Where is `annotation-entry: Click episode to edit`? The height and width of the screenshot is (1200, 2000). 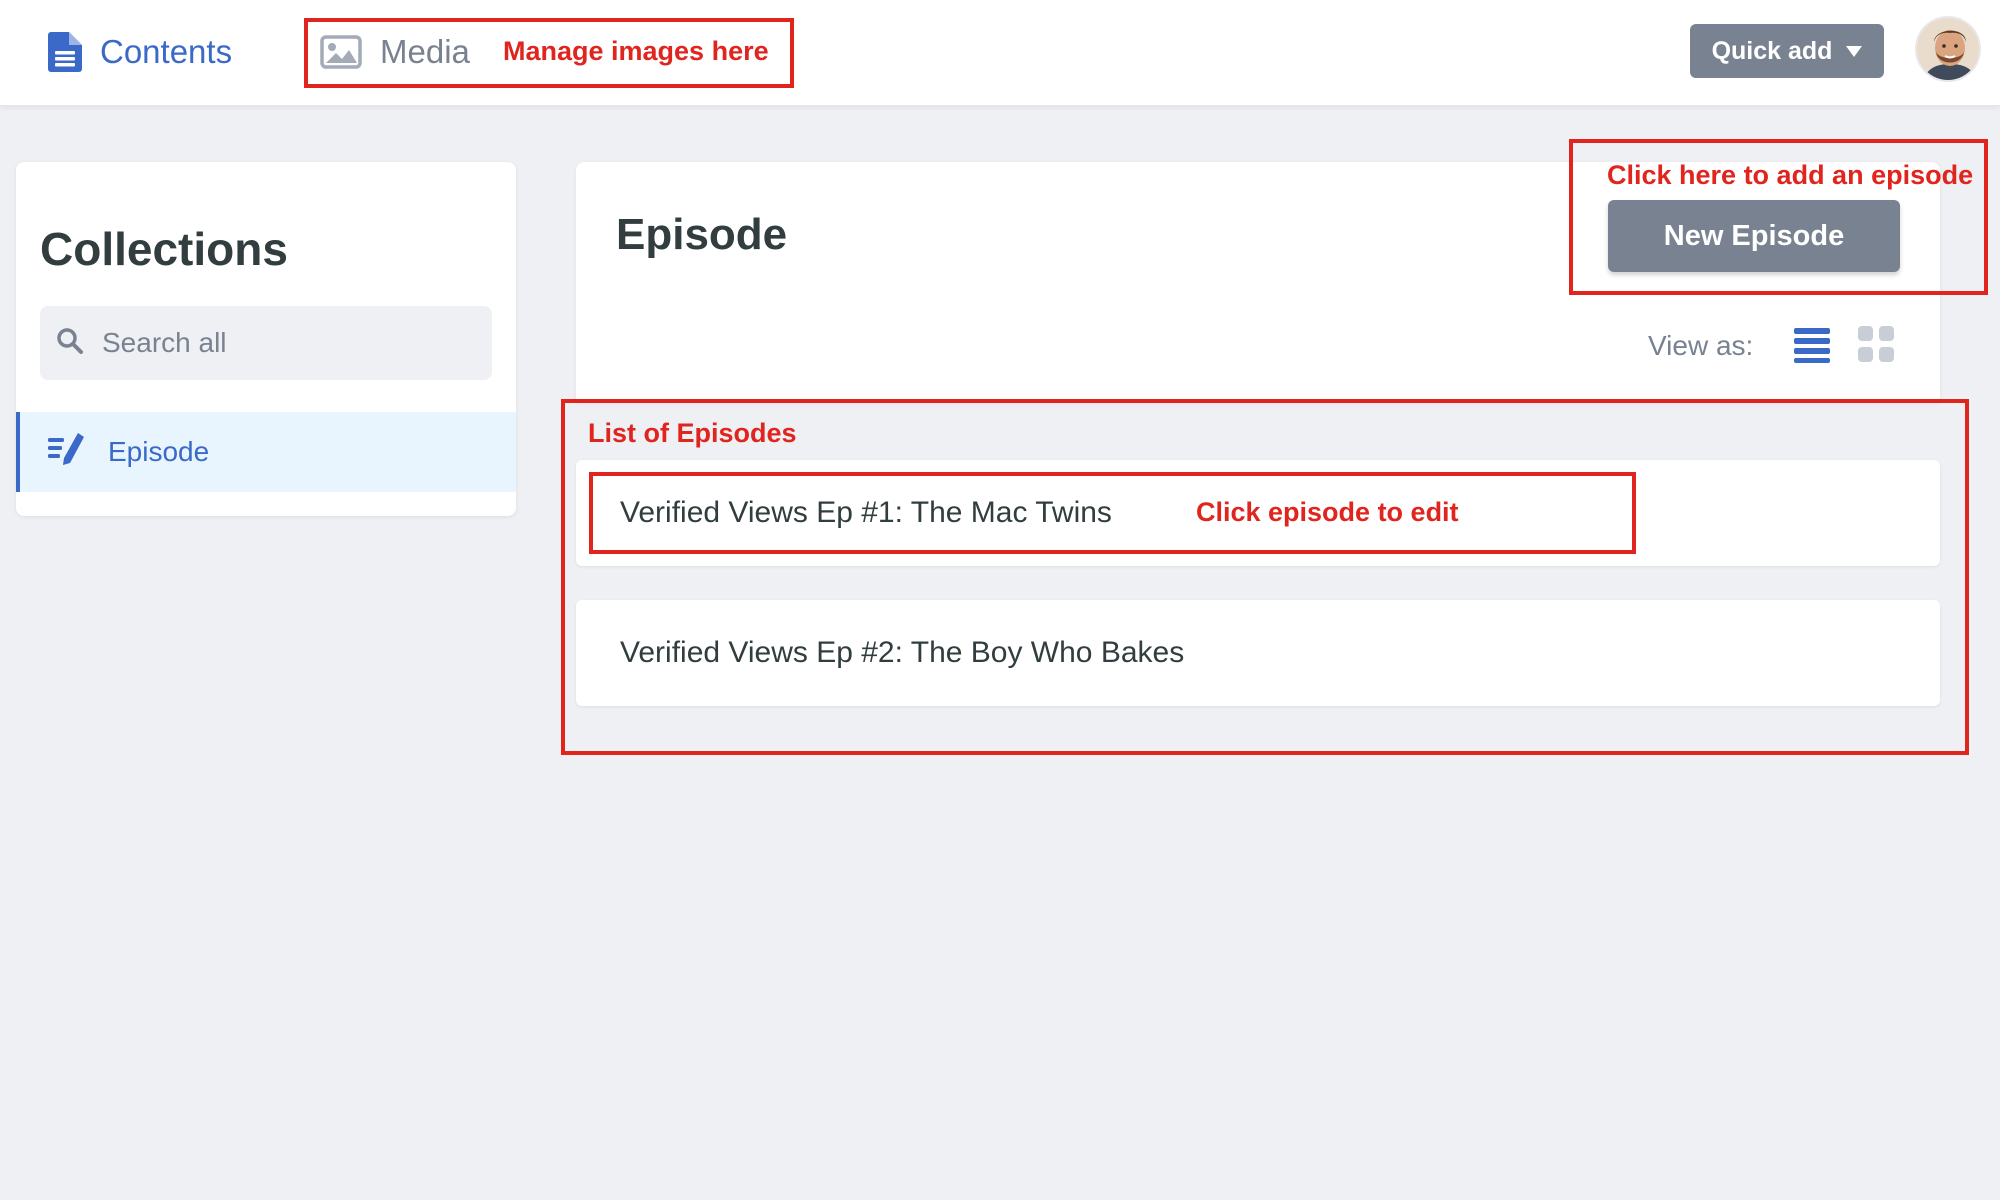 annotation-entry: Click episode to edit is located at coordinates (1327, 512).